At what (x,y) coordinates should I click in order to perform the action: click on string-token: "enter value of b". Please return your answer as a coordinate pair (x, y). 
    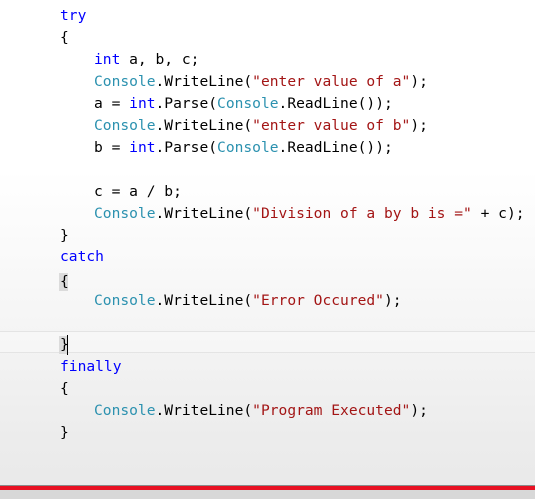
    Looking at the image, I should click on (331, 125).